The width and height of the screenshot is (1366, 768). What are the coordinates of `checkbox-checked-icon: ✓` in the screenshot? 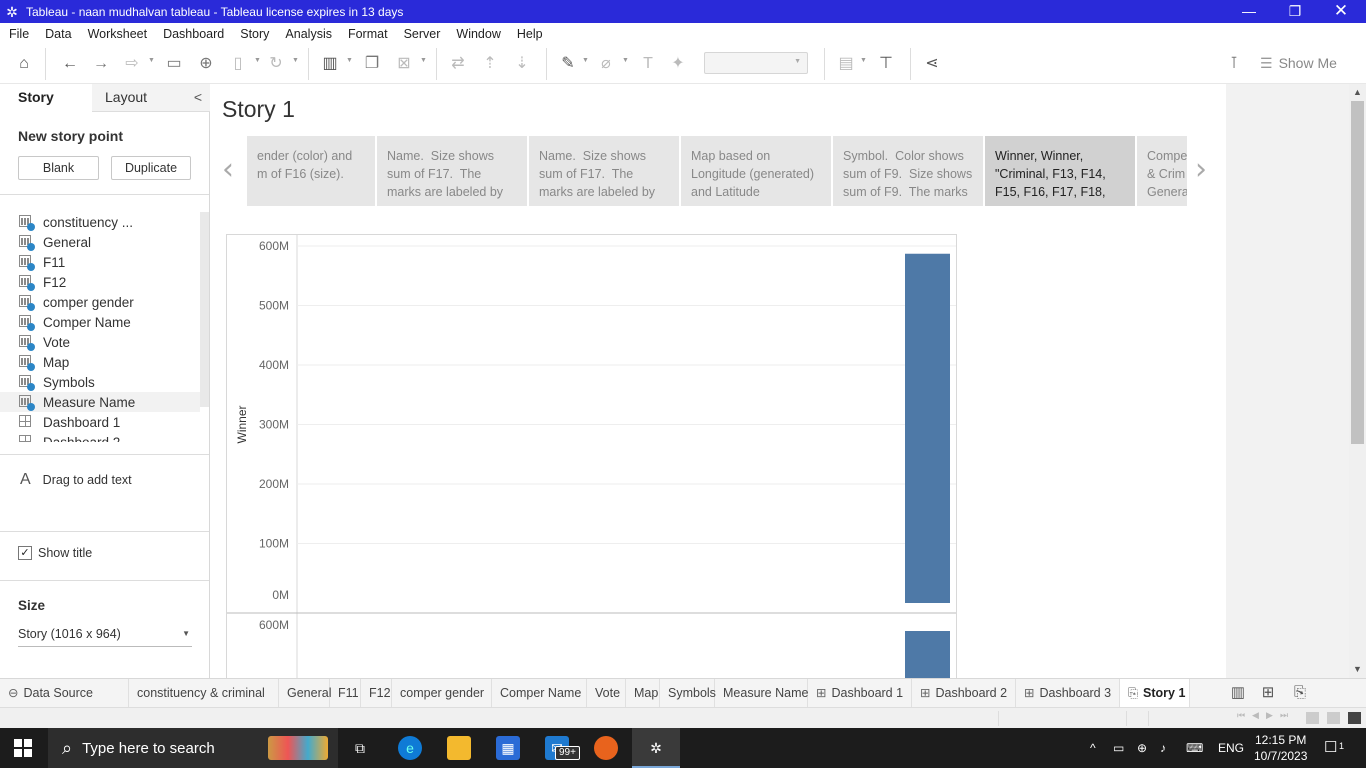 It's located at (25, 553).